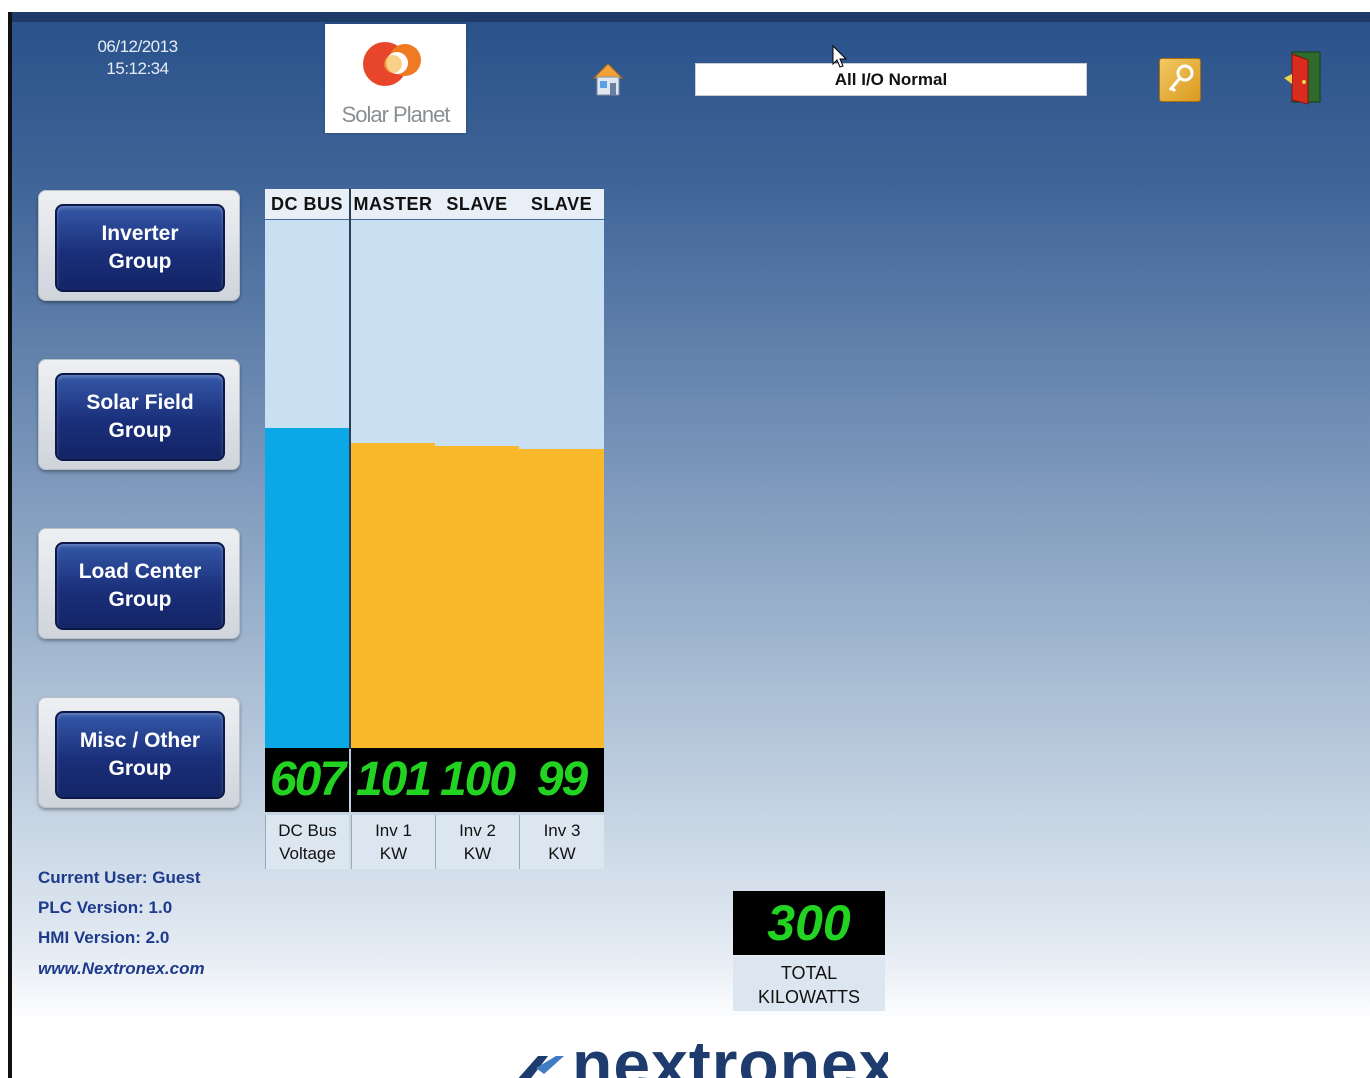  What do you see at coordinates (690, 17) in the screenshot?
I see `top-border` at bounding box center [690, 17].